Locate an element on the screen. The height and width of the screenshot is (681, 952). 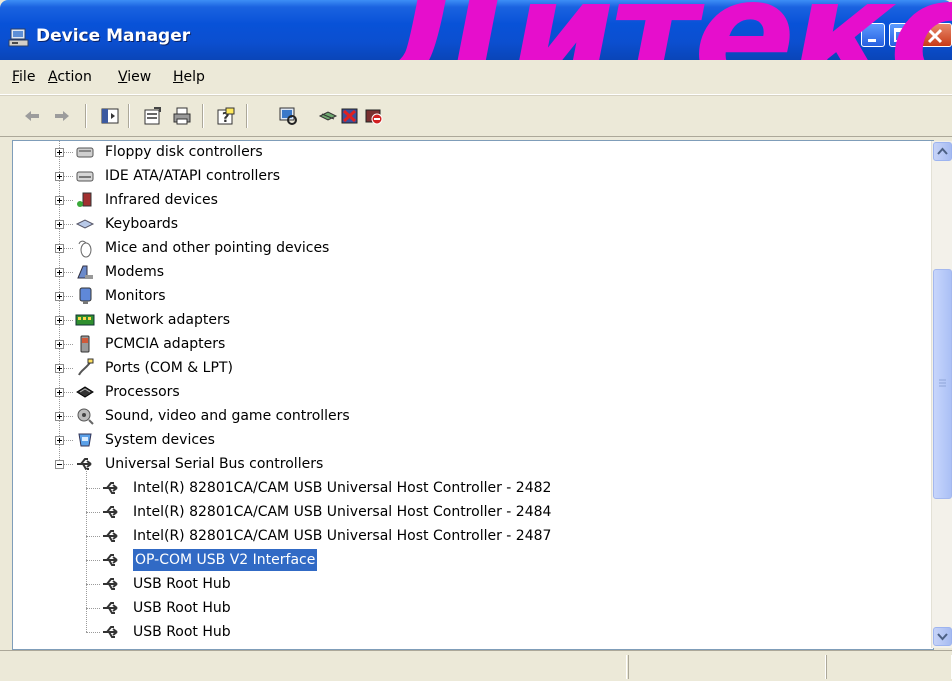
forward-arrow-icon is located at coordinates (62, 116).